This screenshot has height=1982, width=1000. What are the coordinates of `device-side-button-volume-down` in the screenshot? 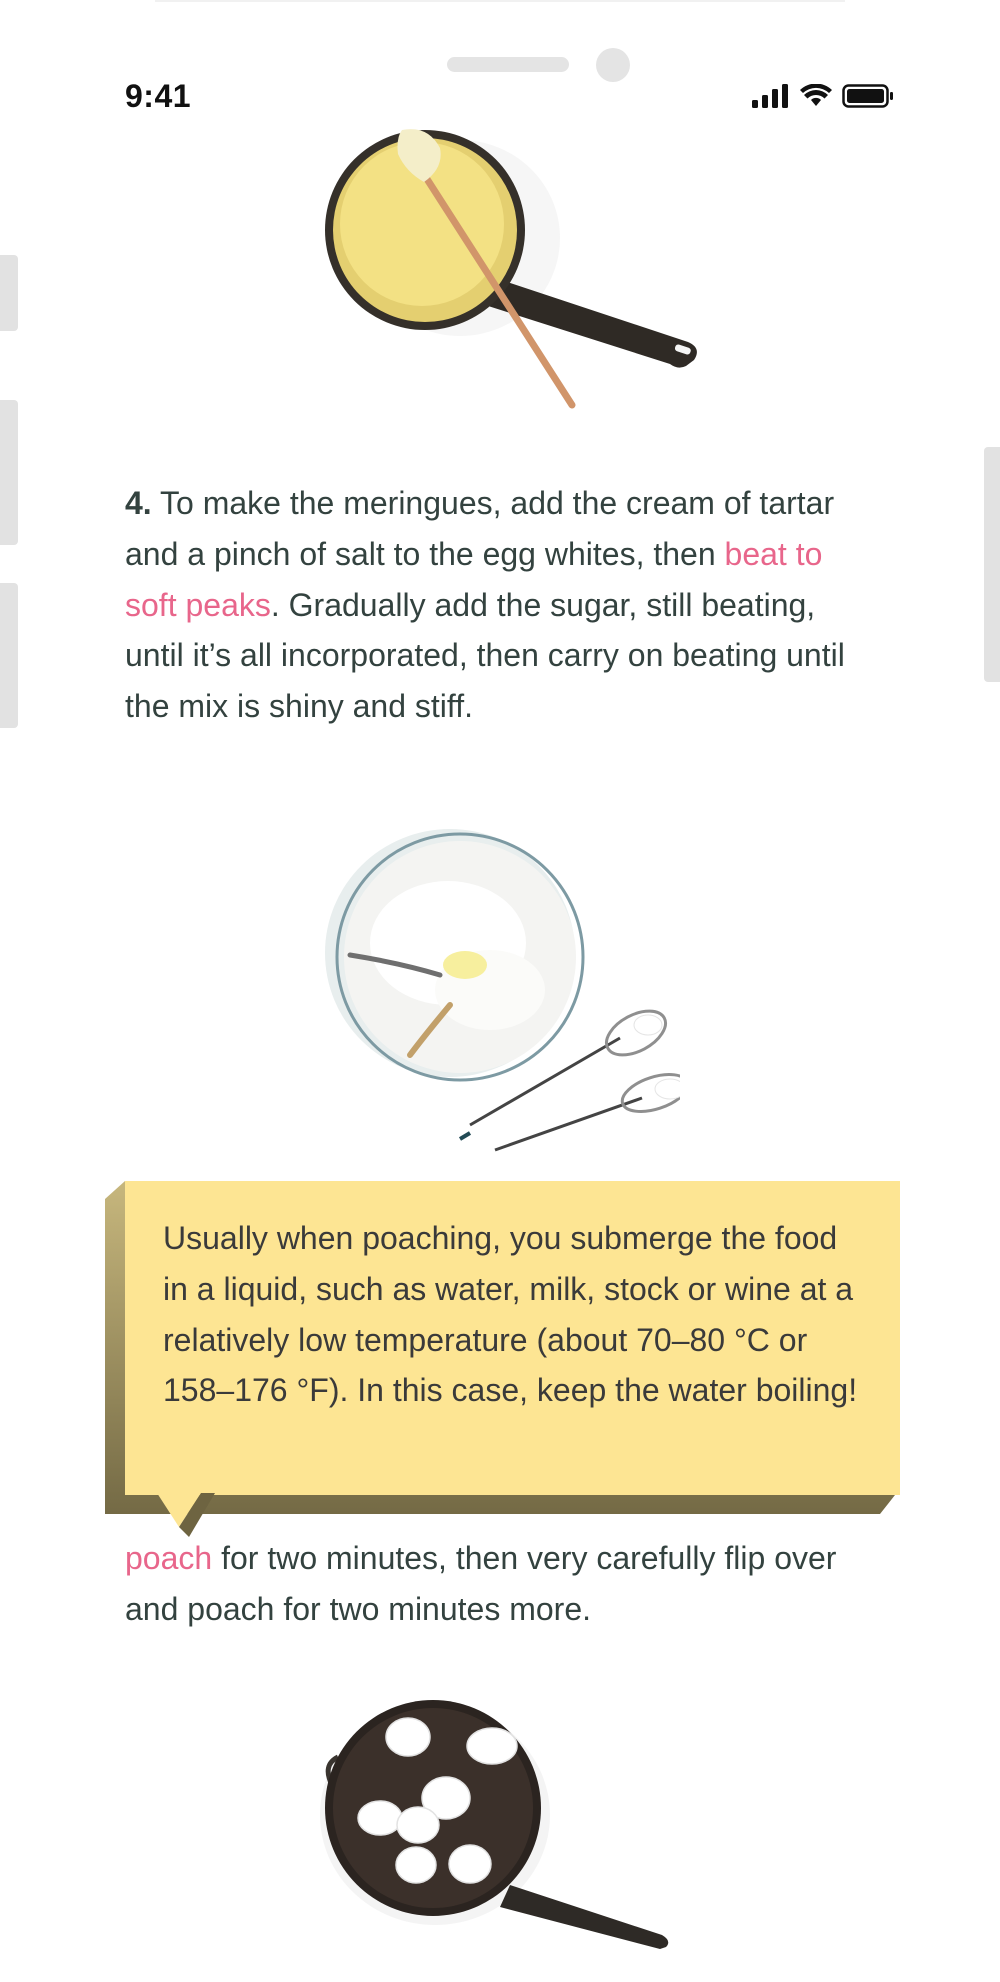 It's located at (9, 655).